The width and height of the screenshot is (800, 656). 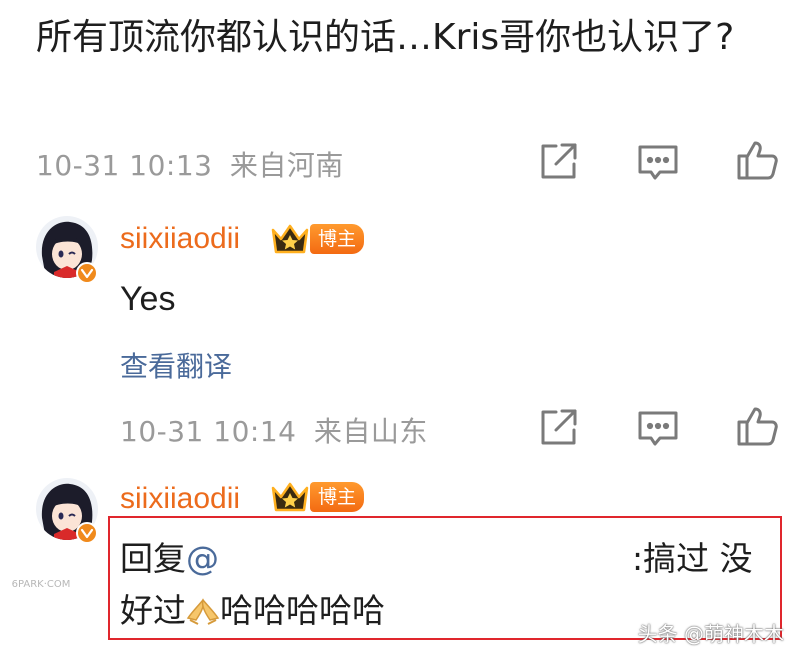 What do you see at coordinates (124, 165) in the screenshot?
I see `post-timestamp: 10-31 10:13` at bounding box center [124, 165].